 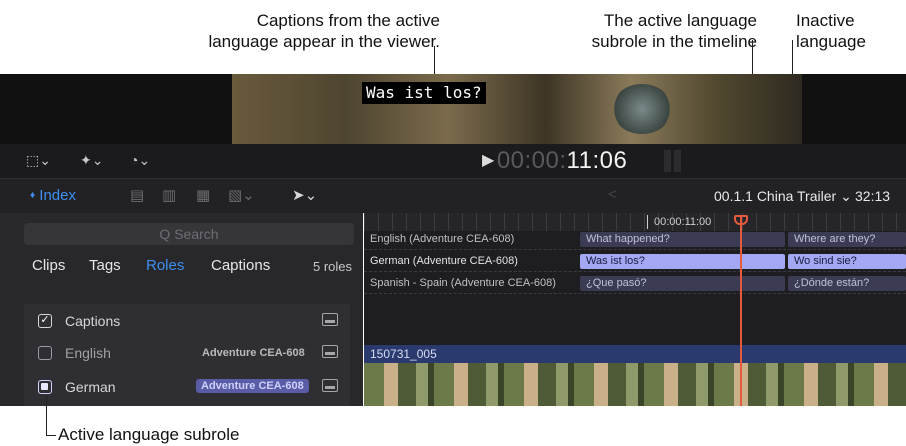 I want to click on callout-inactive-language: Inactive language, so click(x=831, y=31).